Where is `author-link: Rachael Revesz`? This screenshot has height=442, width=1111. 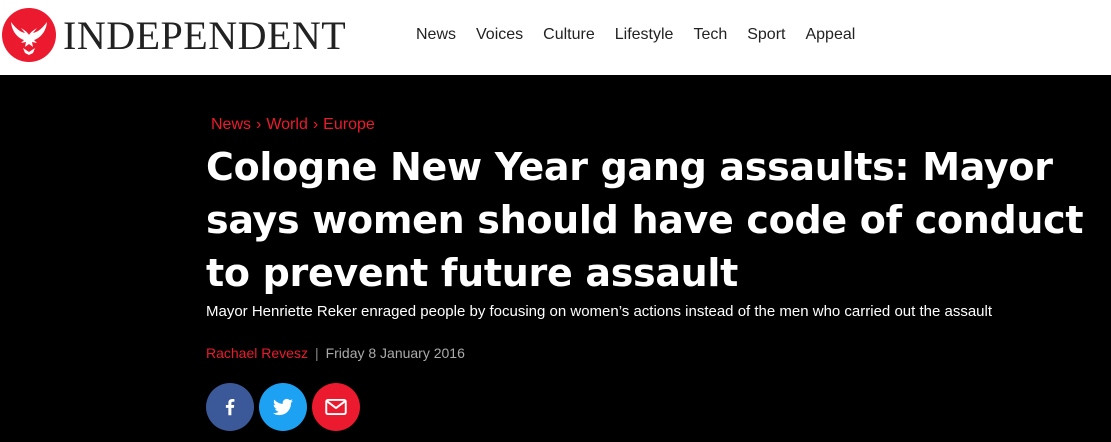
author-link: Rachael Revesz is located at coordinates (257, 353).